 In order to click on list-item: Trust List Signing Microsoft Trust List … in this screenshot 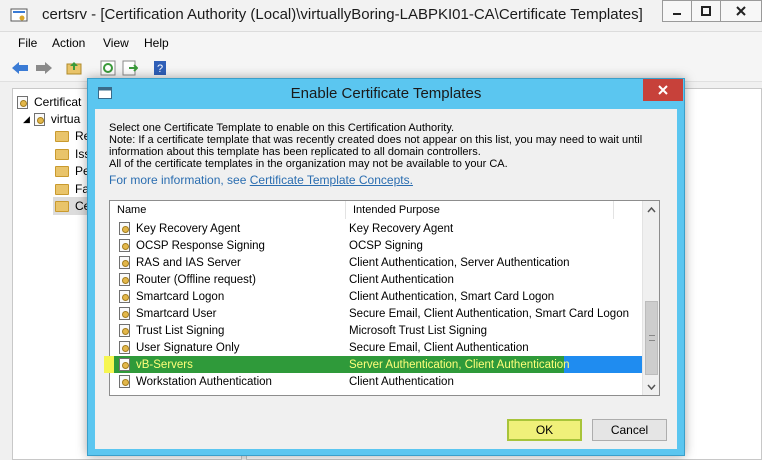, I will do `click(376, 330)`.